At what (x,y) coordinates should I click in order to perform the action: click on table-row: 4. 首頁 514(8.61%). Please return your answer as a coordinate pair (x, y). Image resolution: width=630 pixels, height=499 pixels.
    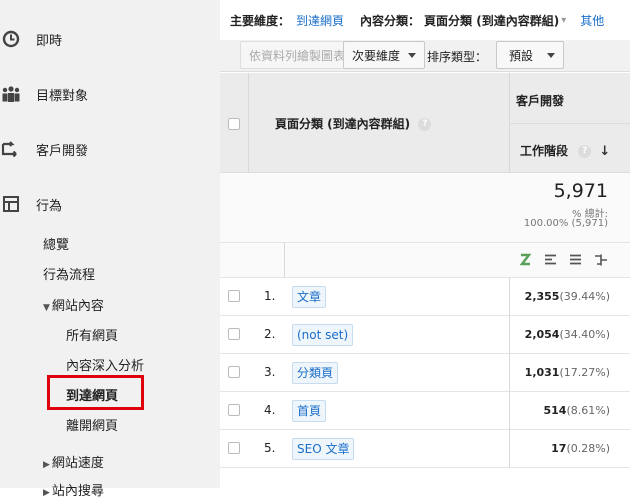
    Looking at the image, I should click on (425, 411).